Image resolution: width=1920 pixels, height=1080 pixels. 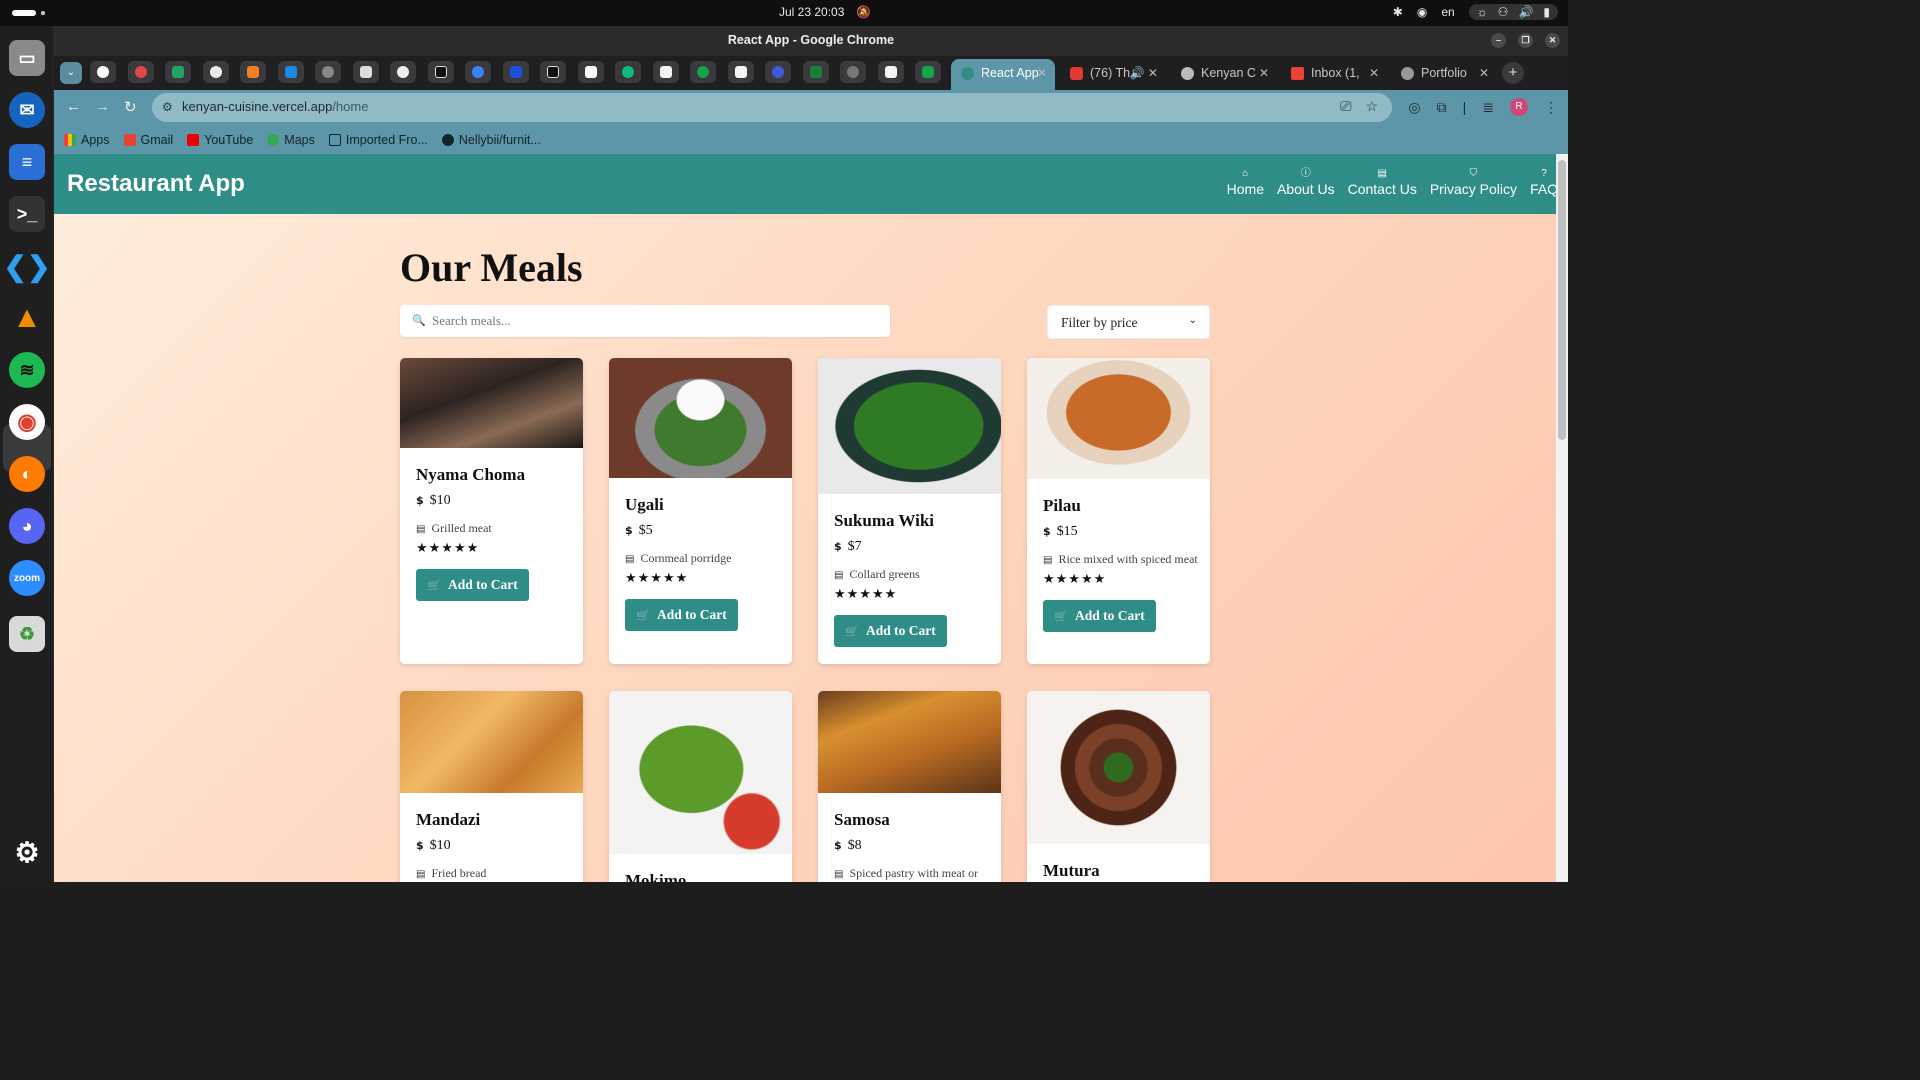 What do you see at coordinates (291, 140) in the screenshot?
I see `bookmark-maps: Maps` at bounding box center [291, 140].